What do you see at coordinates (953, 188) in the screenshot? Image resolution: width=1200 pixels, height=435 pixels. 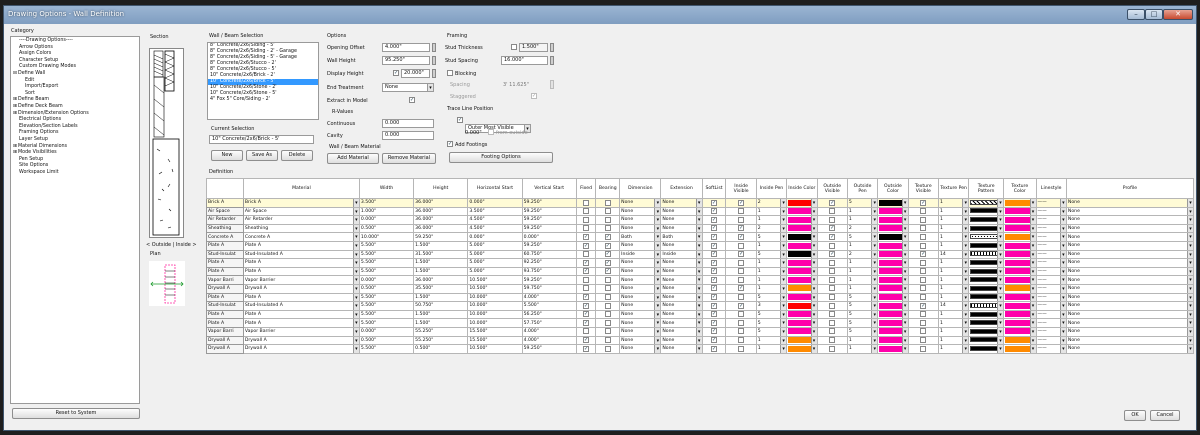 I see `column-header: Texture Pen` at bounding box center [953, 188].